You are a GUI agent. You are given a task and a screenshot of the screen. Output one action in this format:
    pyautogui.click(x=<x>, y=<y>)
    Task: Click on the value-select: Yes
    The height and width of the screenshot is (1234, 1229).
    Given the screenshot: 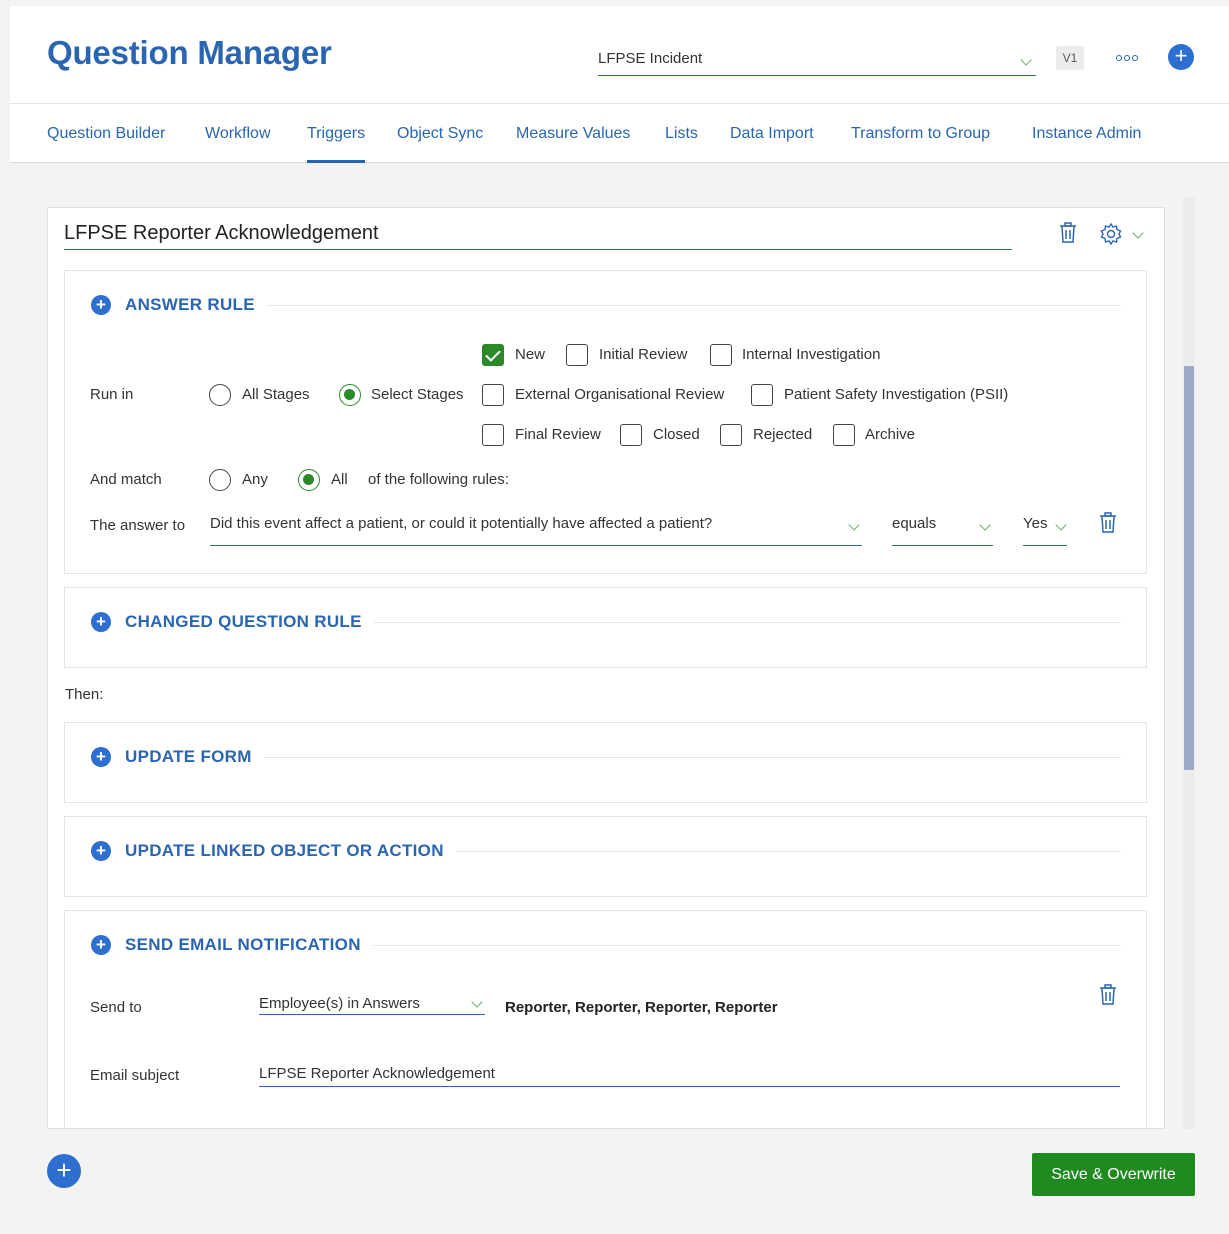 What is the action you would take?
    pyautogui.click(x=1045, y=530)
    